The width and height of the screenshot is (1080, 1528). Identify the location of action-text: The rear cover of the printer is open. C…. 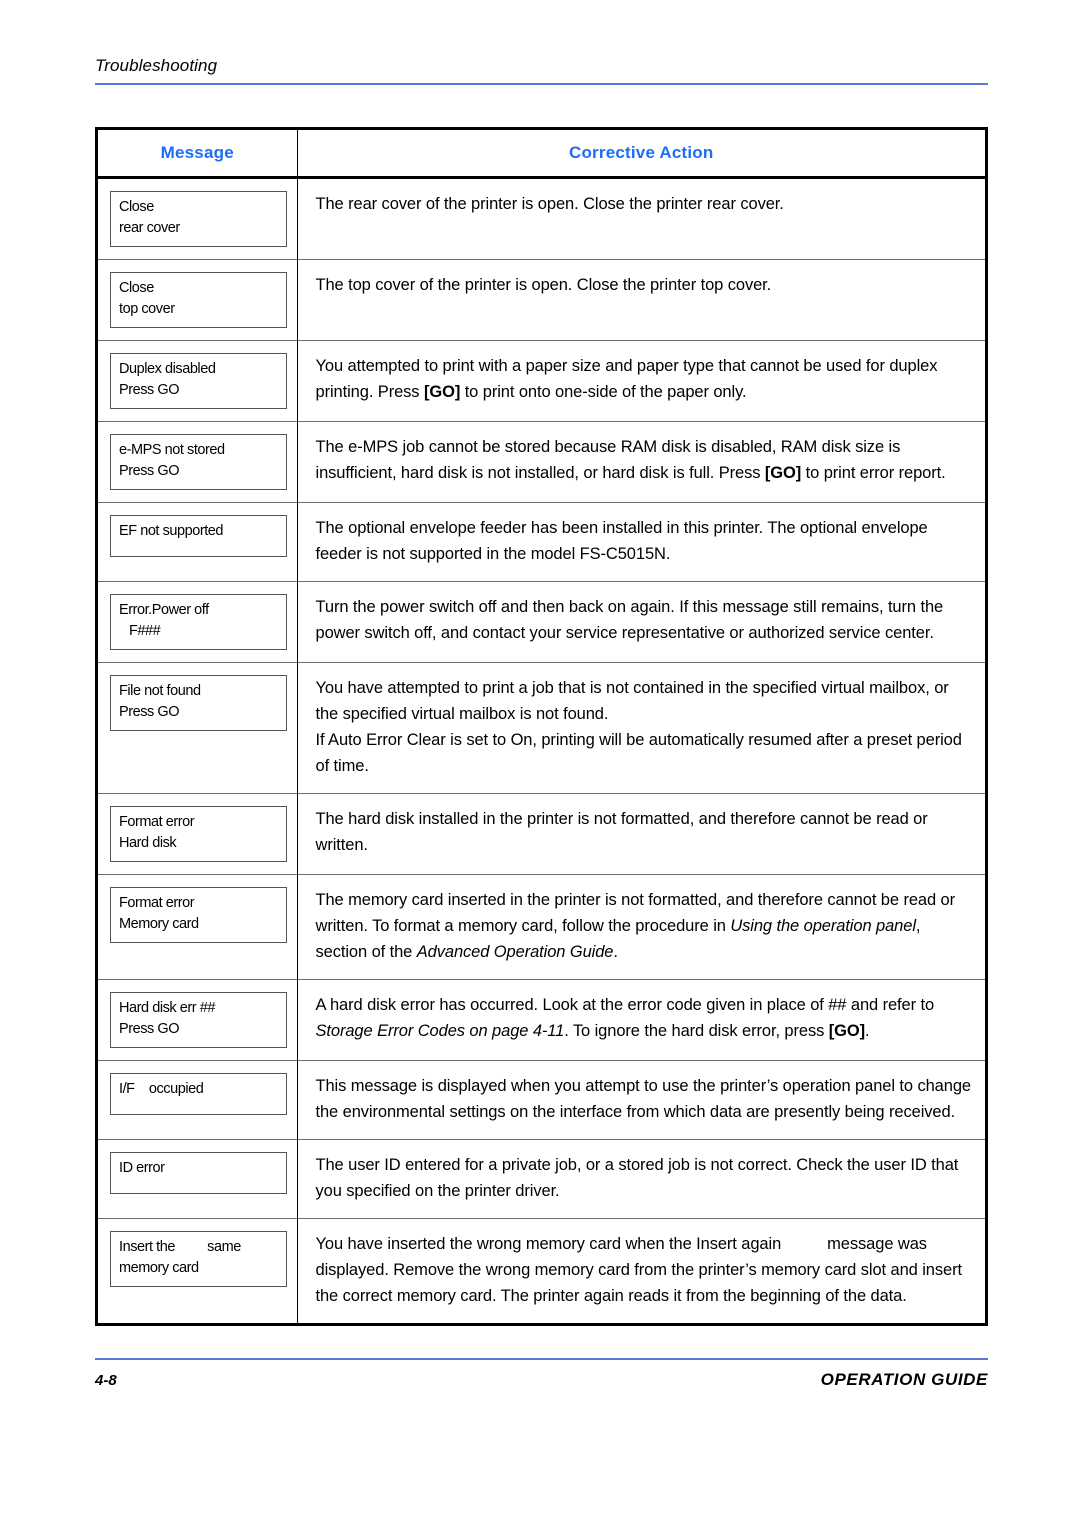
(645, 204).